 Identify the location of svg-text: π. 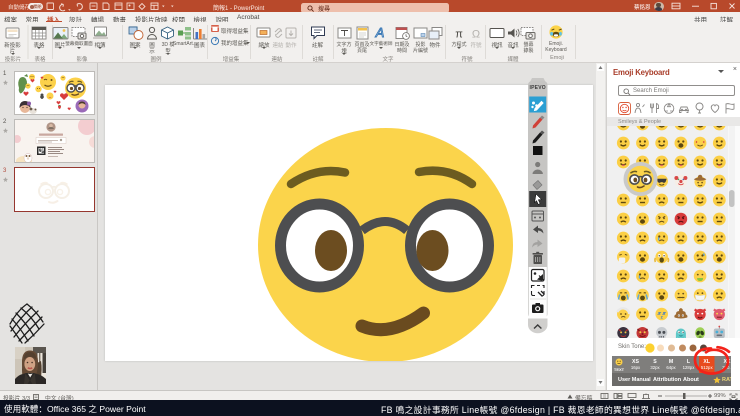
(459, 35).